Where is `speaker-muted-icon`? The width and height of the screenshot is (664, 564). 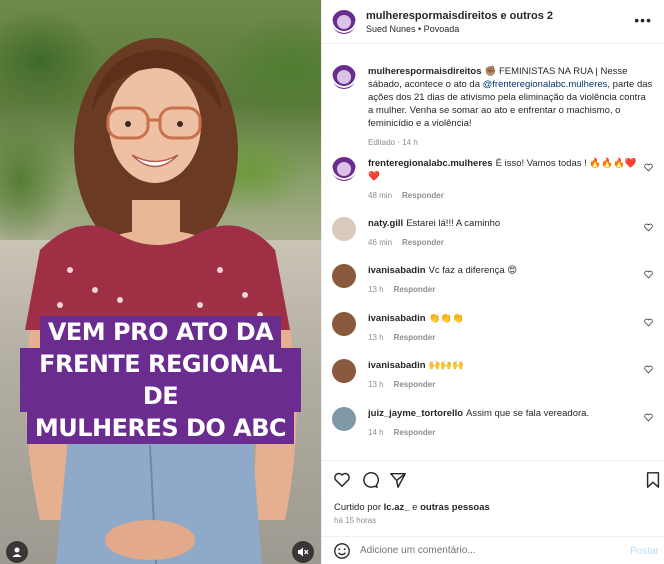 speaker-muted-icon is located at coordinates (303, 552).